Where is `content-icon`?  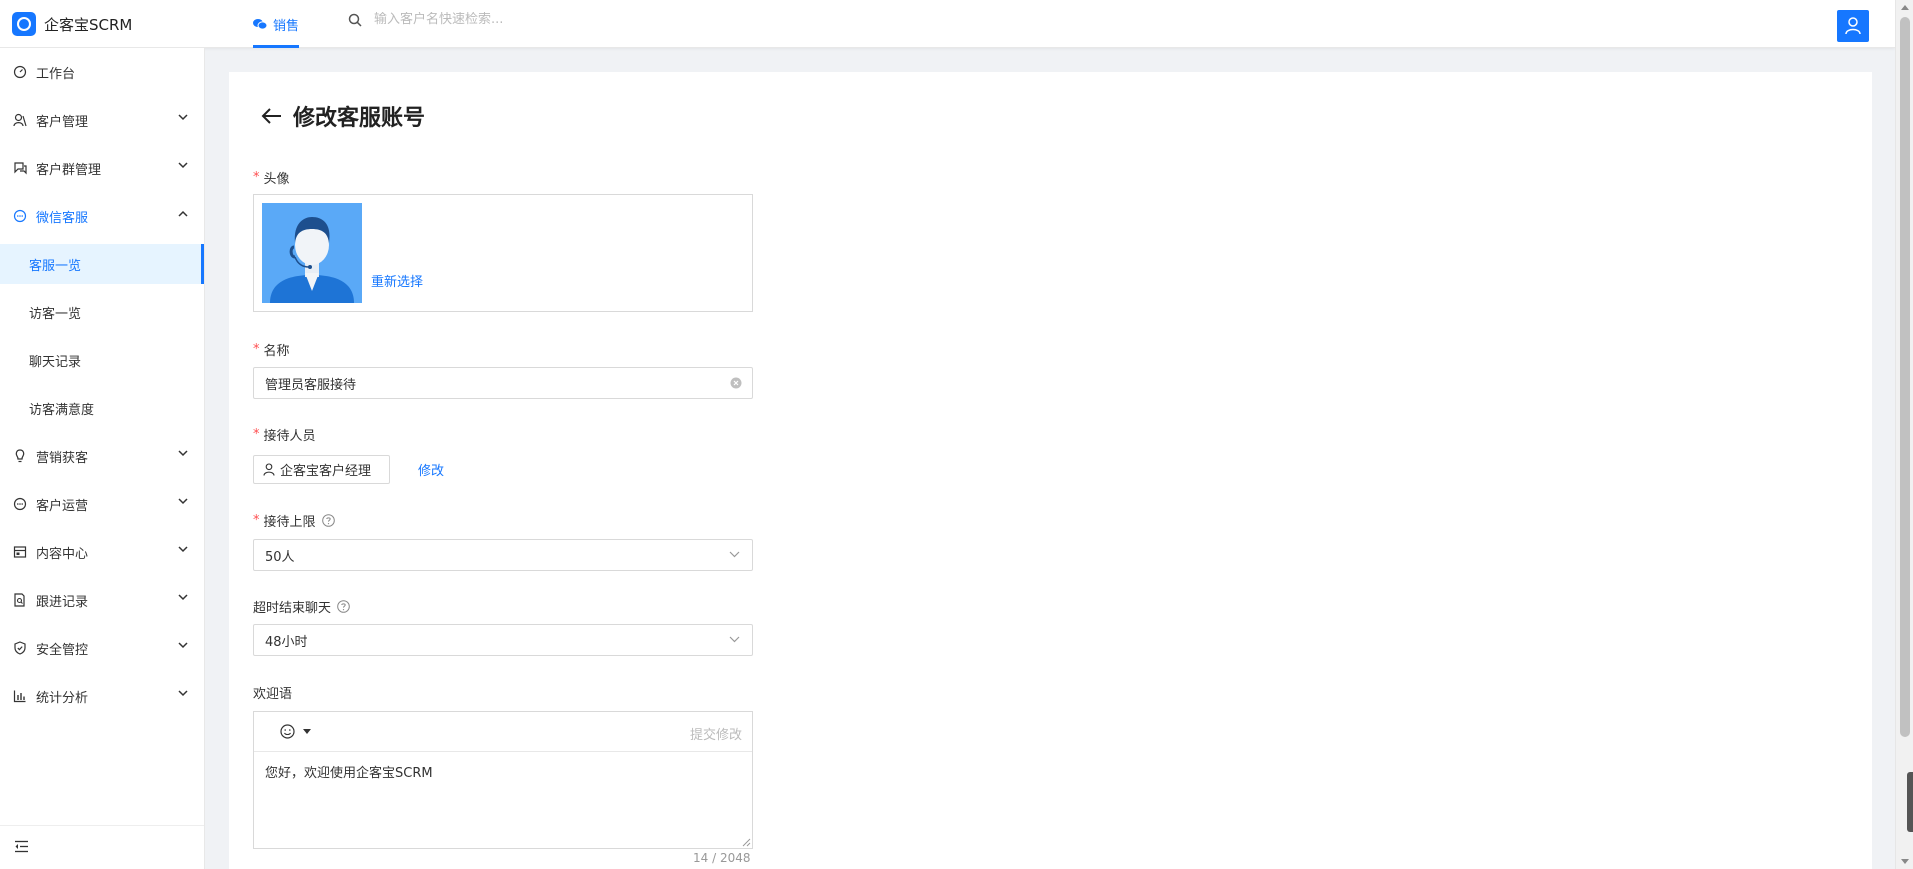 content-icon is located at coordinates (20, 552).